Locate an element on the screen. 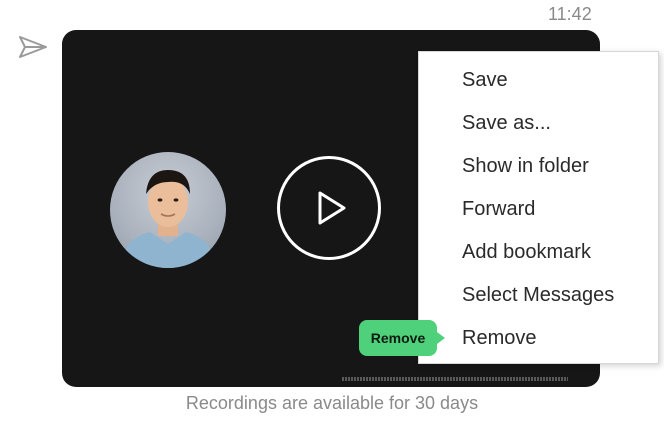 The height and width of the screenshot is (422, 664). menu-item-save: Save is located at coordinates (538, 80).